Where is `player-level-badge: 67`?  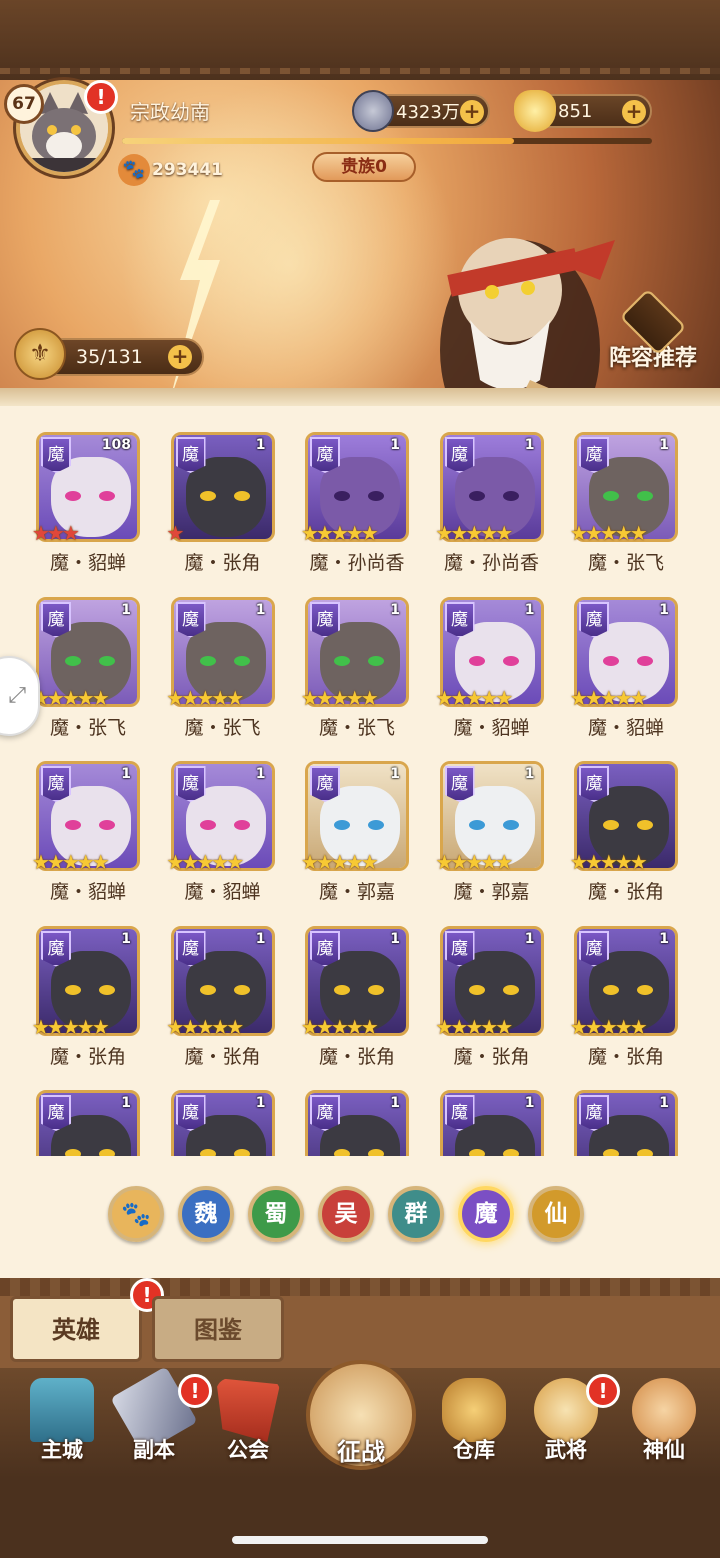 player-level-badge: 67 is located at coordinates (24, 104).